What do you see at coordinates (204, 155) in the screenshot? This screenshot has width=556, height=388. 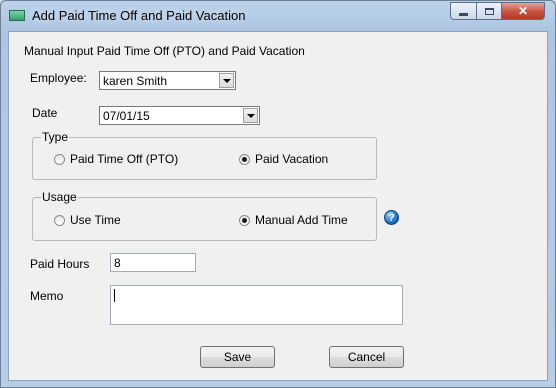 I see `type-group: Type Paid Time Off (PTO) Paid Vacation` at bounding box center [204, 155].